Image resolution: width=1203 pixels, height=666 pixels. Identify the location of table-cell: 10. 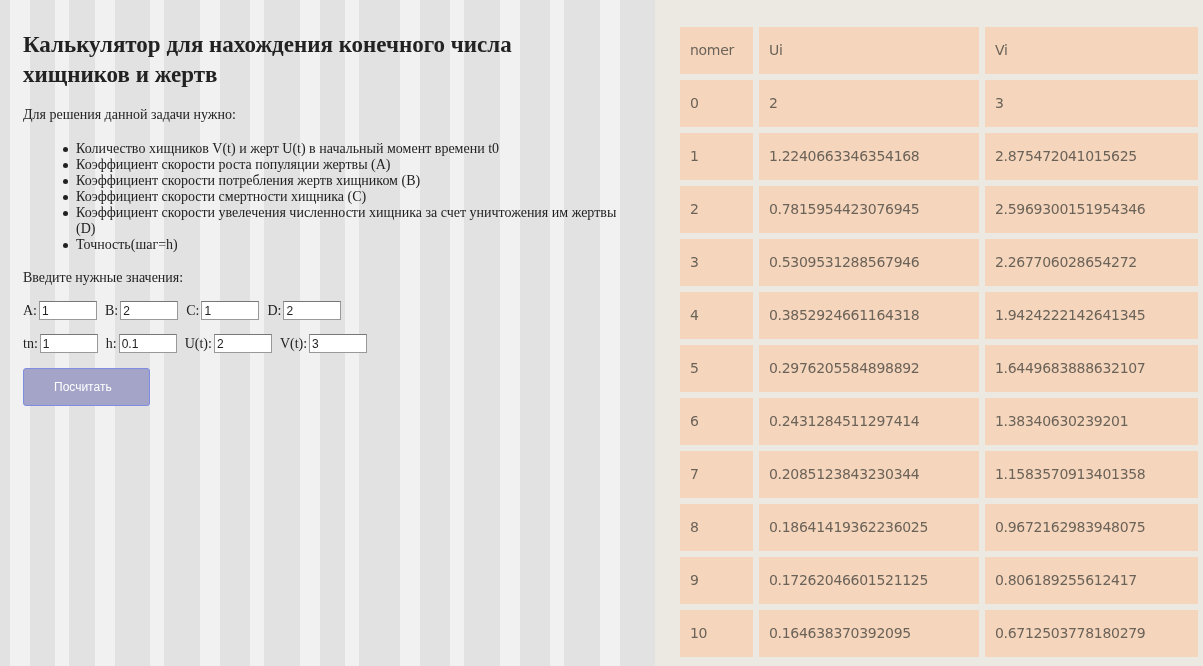
(716, 633).